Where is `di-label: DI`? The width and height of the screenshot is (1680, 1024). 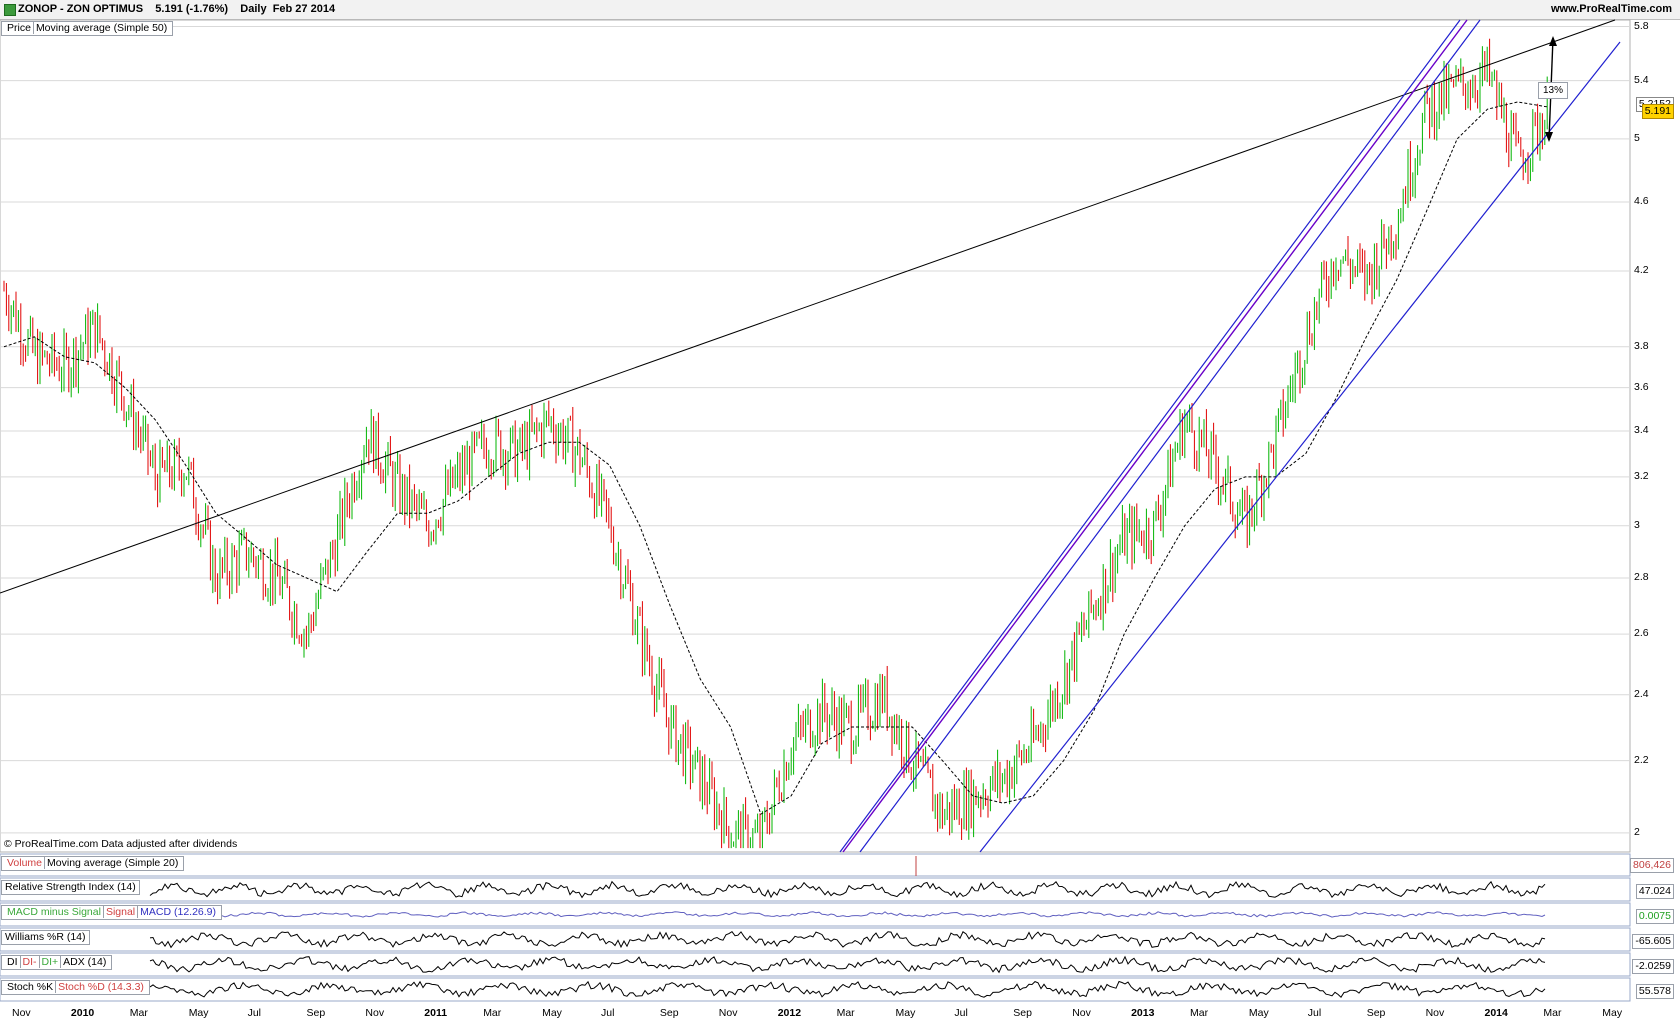 di-label: DI is located at coordinates (12, 962).